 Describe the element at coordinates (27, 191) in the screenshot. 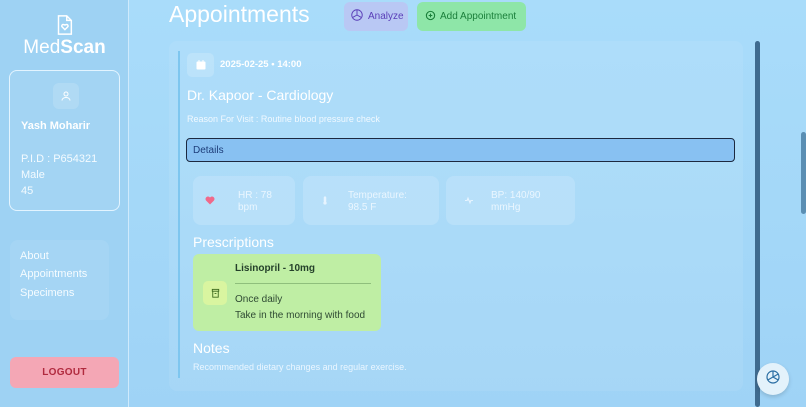

I see `patient-age: 45` at that location.